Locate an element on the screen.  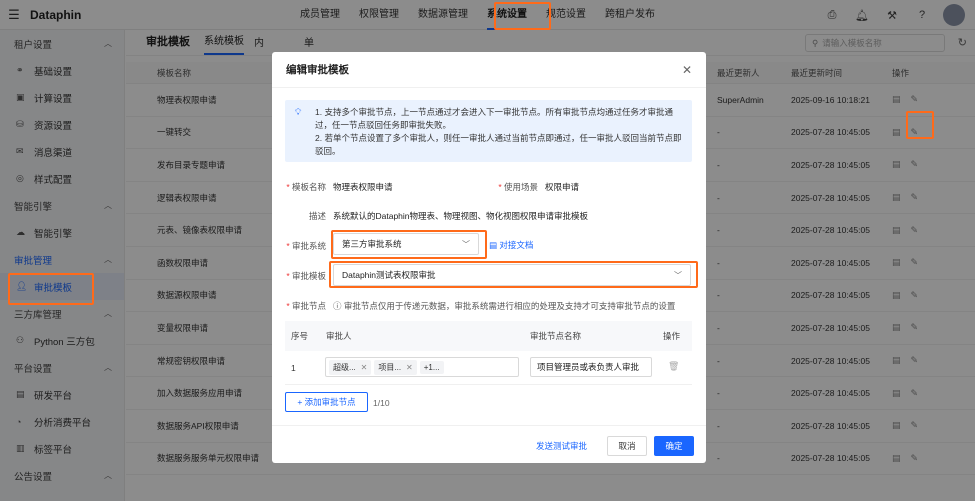
modal-header: 编辑审批模板 ✕ is located at coordinates (489, 70).